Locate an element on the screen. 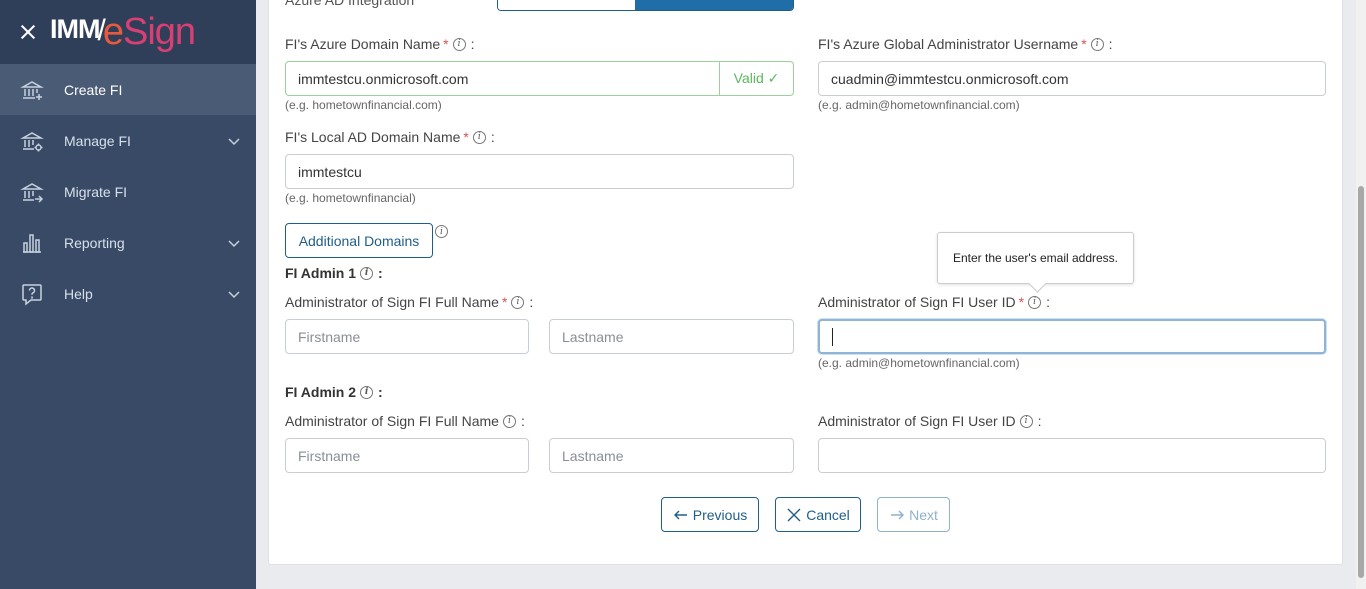  sidebar-item-help: Help is located at coordinates (128, 293).